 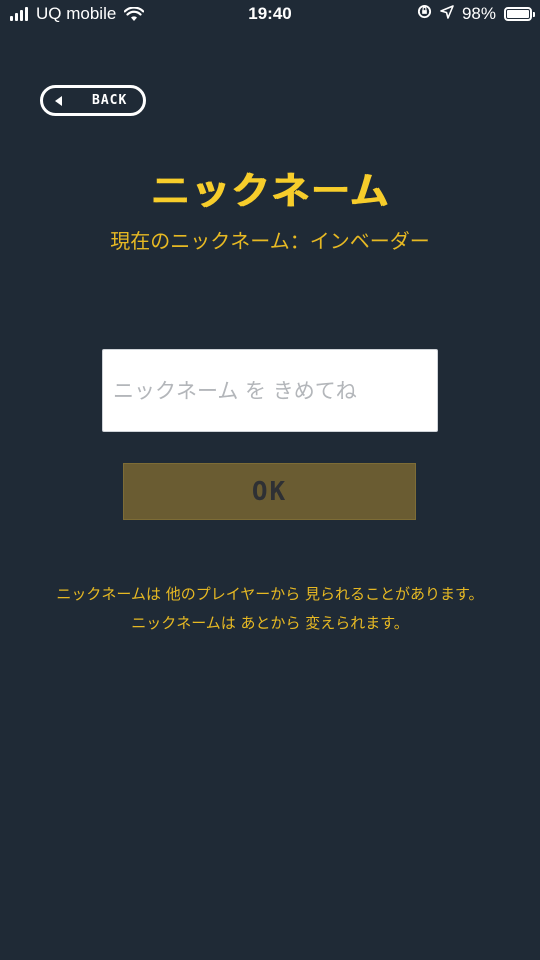 What do you see at coordinates (270, 390) in the screenshot?
I see `nickname-input` at bounding box center [270, 390].